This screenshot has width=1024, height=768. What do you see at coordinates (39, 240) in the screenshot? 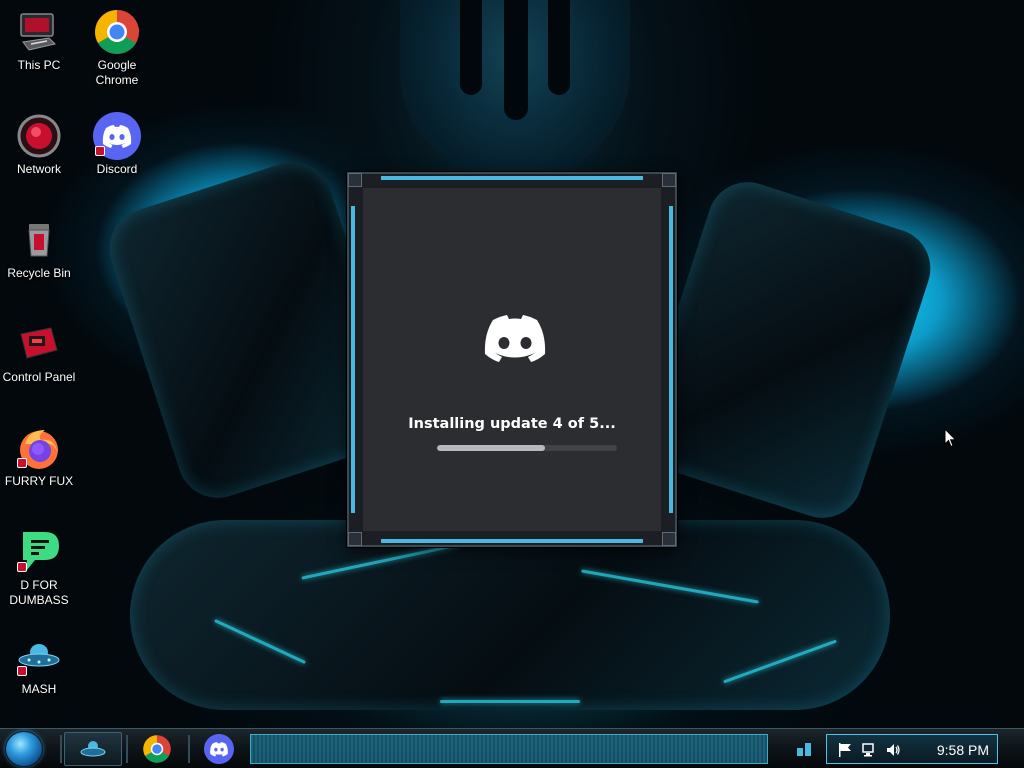
I see `recycle-bin-icon` at bounding box center [39, 240].